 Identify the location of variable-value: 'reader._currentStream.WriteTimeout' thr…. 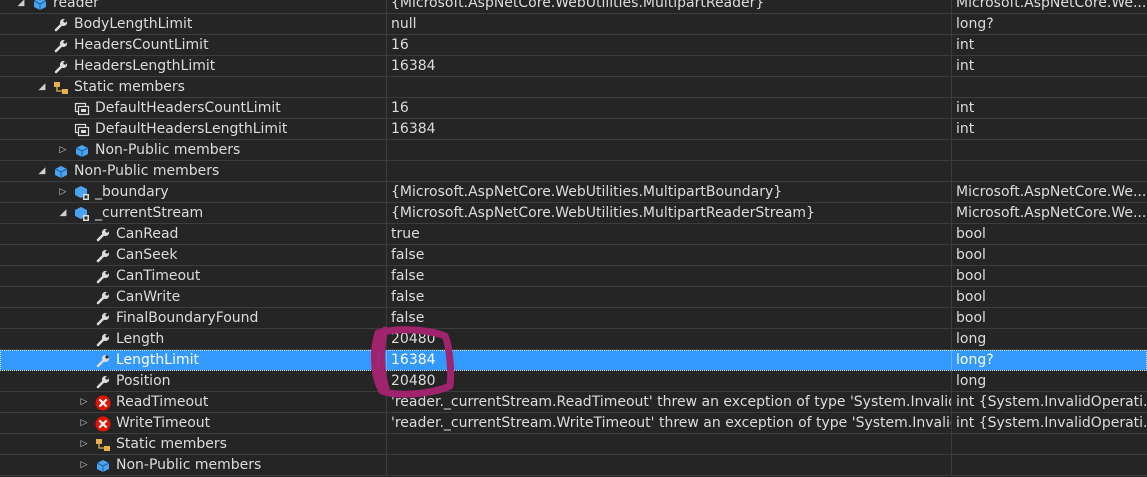
(669, 423).